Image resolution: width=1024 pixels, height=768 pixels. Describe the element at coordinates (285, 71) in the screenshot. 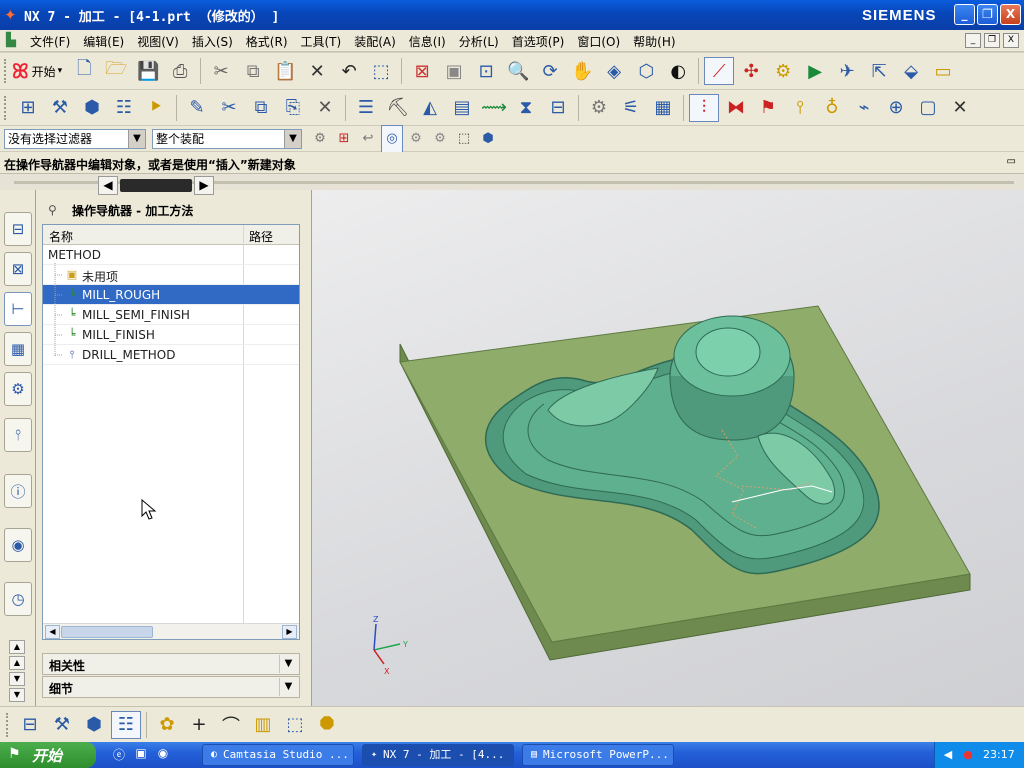

I see `paste-icon: 📋` at that location.